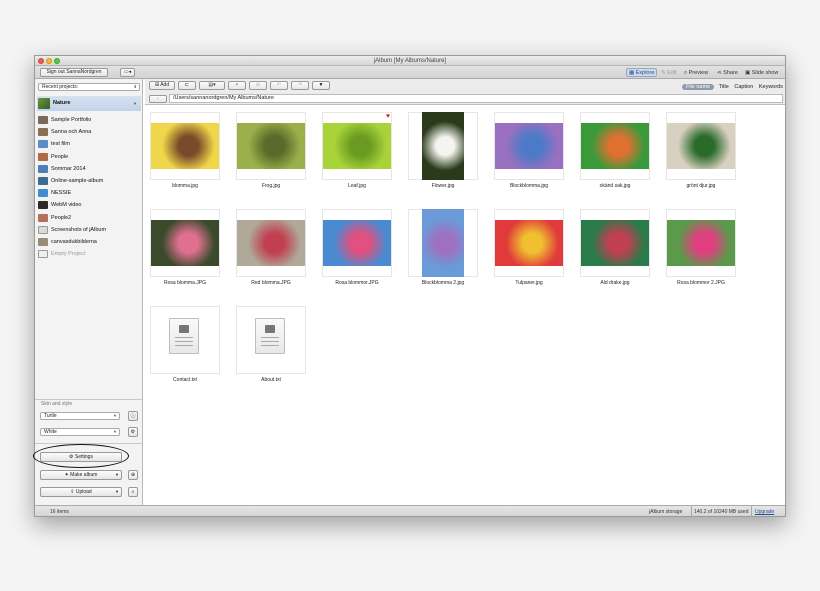 Image resolution: width=820 pixels, height=591 pixels. Describe the element at coordinates (89, 132) in the screenshot. I see `sidebar-item-sanna-och-anna: Sanna och Anna` at that location.